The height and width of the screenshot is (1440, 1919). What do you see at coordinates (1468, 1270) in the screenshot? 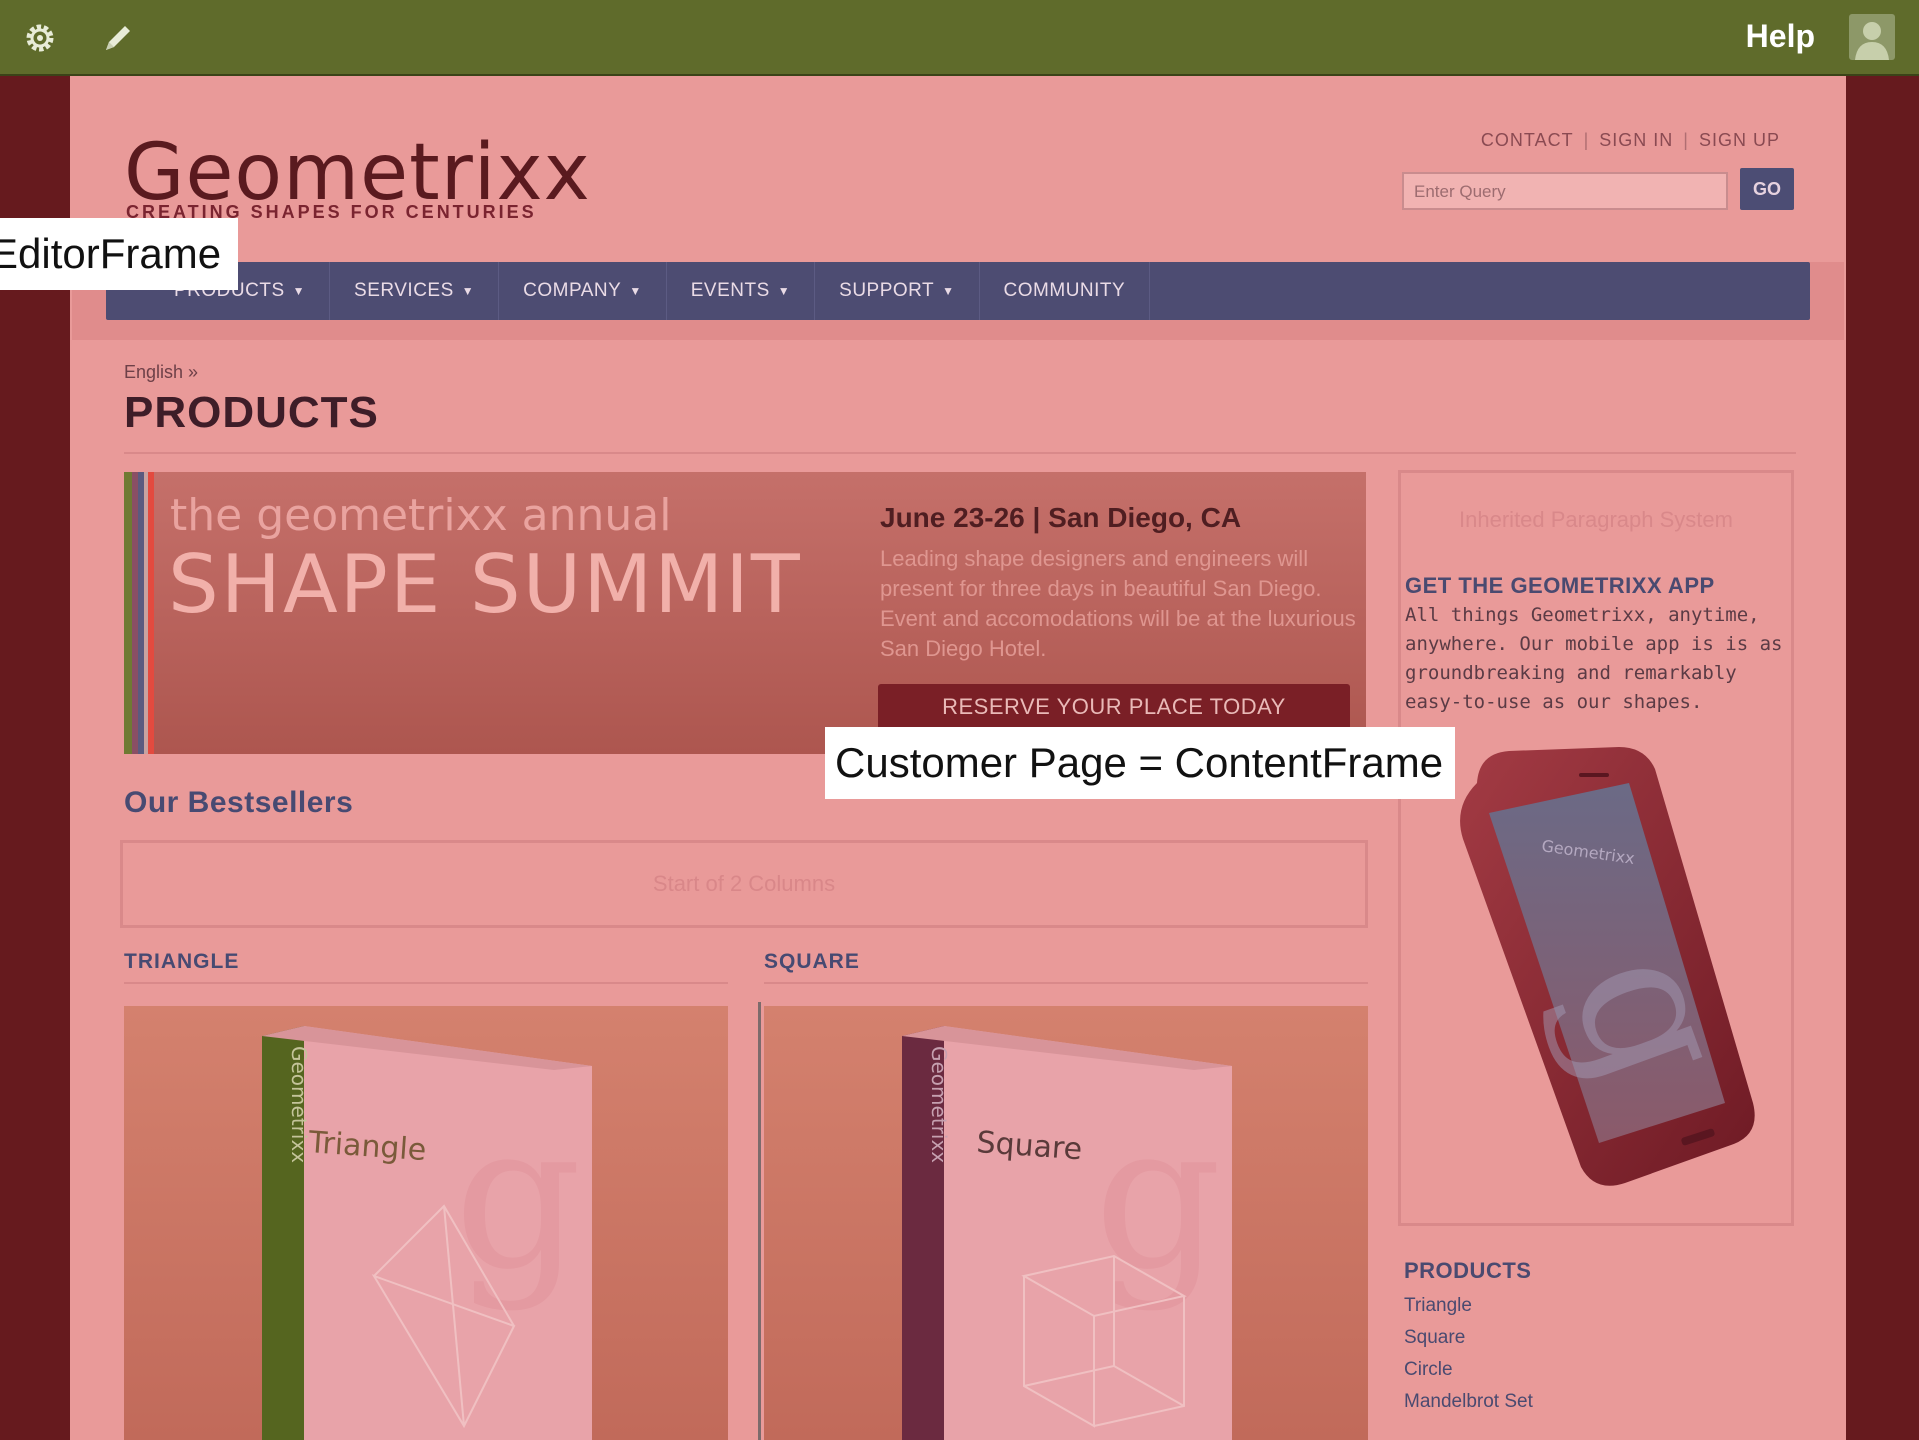
I see `sidebar-products-header: PRODUCTS` at bounding box center [1468, 1270].